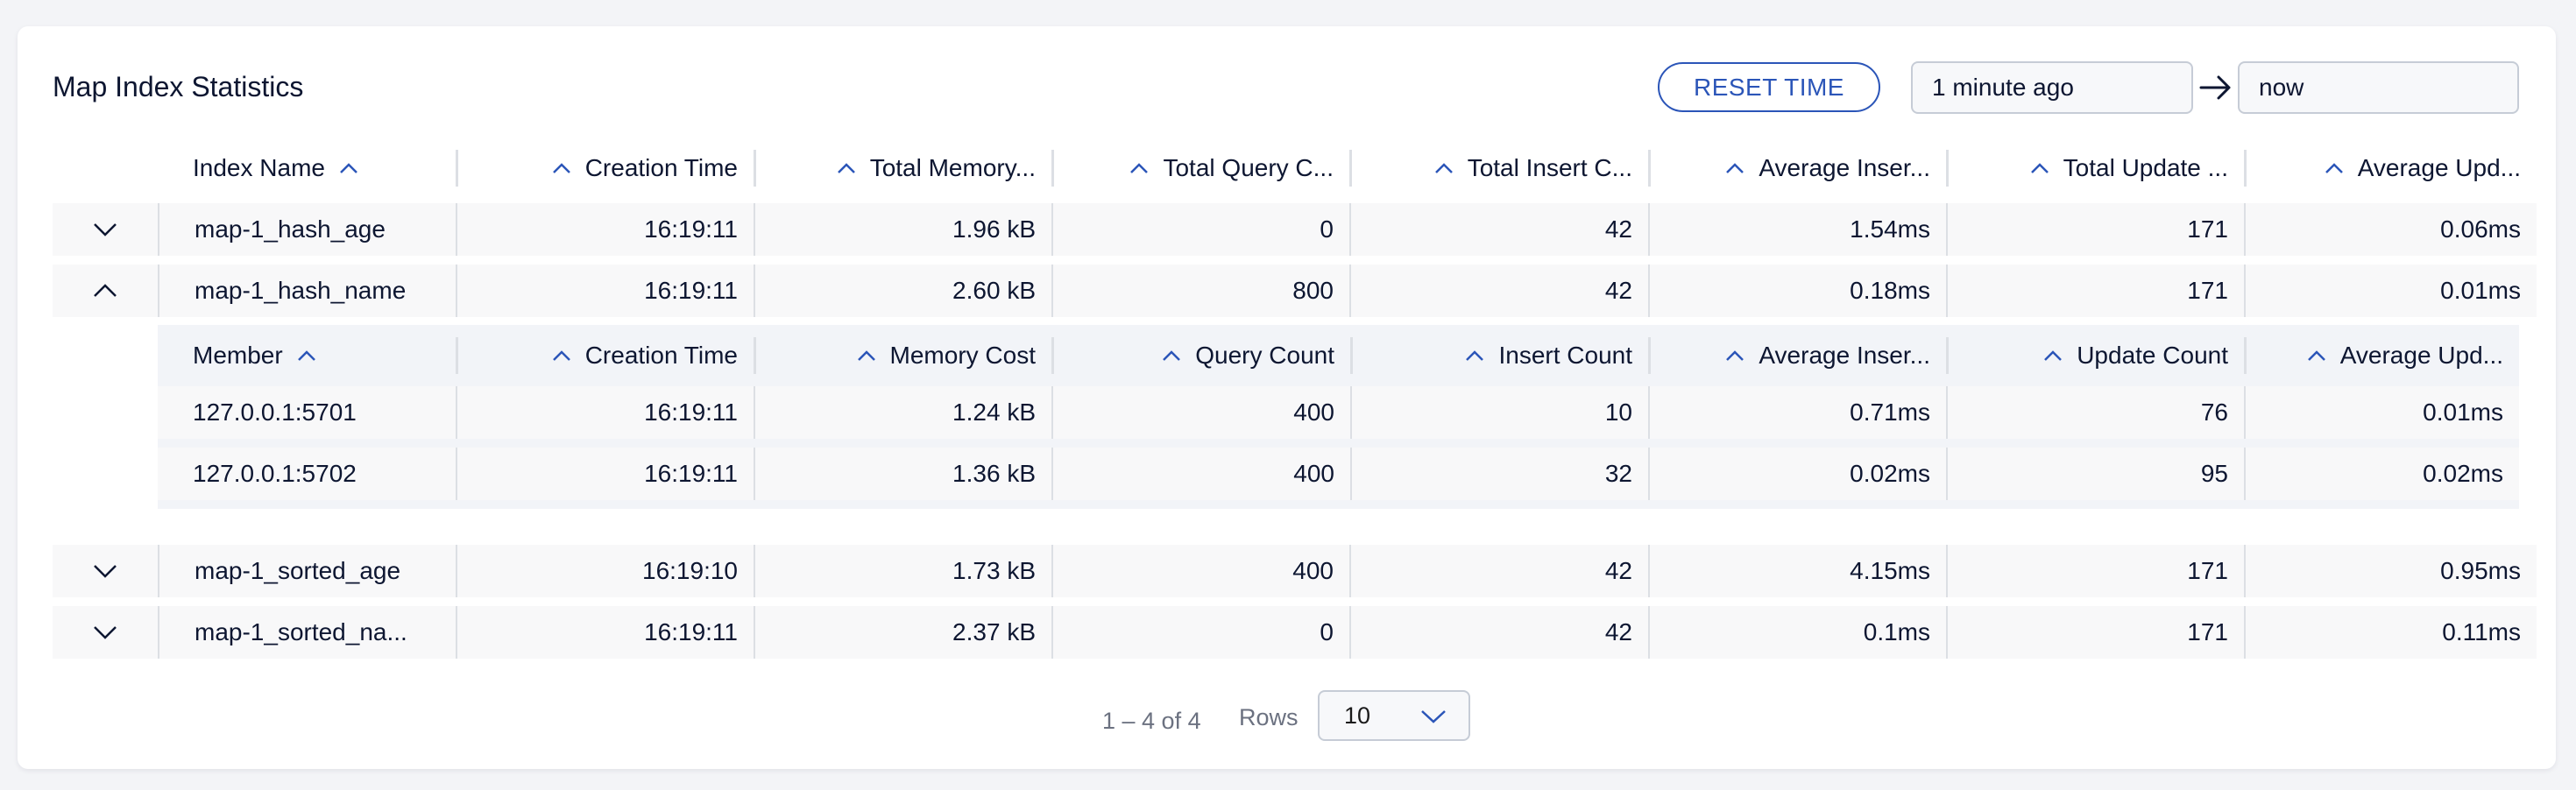 This screenshot has width=2576, height=790. I want to click on cell-average-insert: 1.54ms, so click(1797, 230).